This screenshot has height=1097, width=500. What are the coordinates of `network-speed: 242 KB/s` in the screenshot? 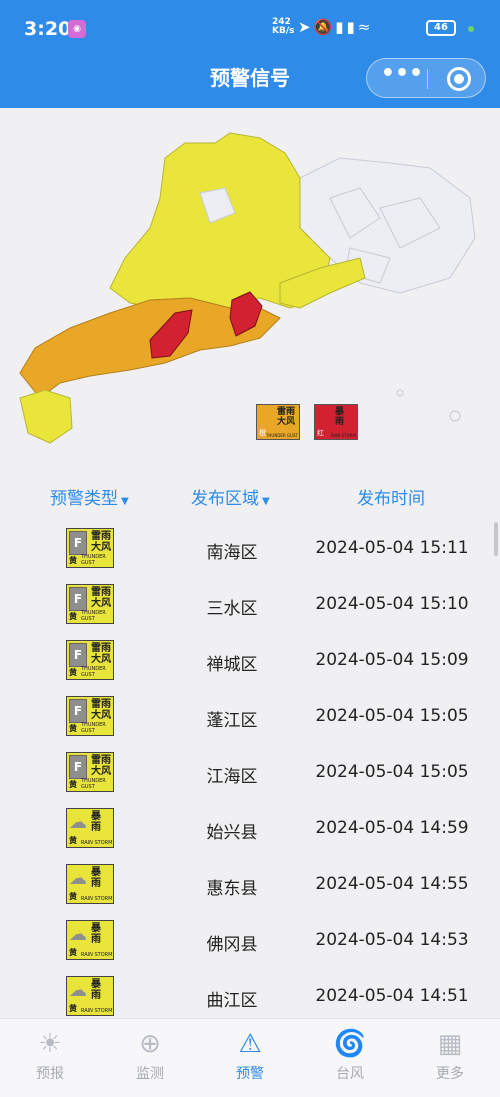 It's located at (283, 27).